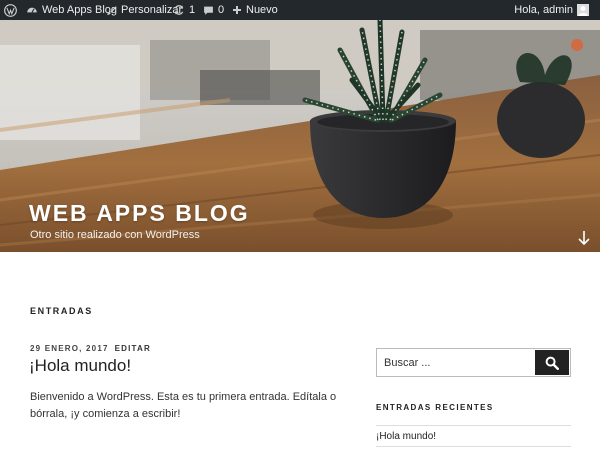 The image size is (600, 460). Describe the element at coordinates (112, 10) in the screenshot. I see `brush-icon` at that location.